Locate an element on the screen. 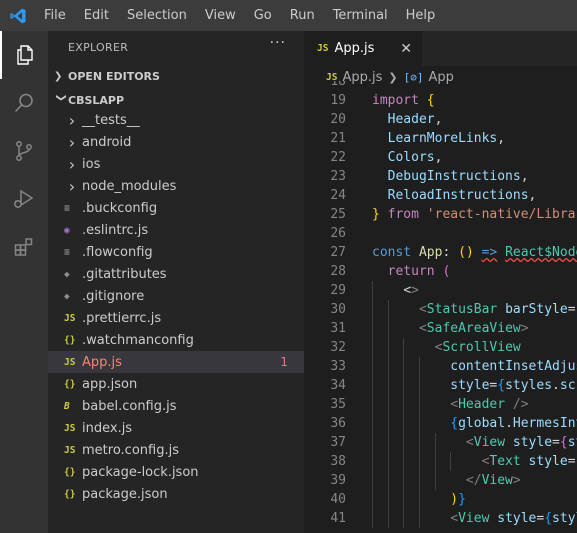  file-item: Bbabel.config.js is located at coordinates (176, 406).